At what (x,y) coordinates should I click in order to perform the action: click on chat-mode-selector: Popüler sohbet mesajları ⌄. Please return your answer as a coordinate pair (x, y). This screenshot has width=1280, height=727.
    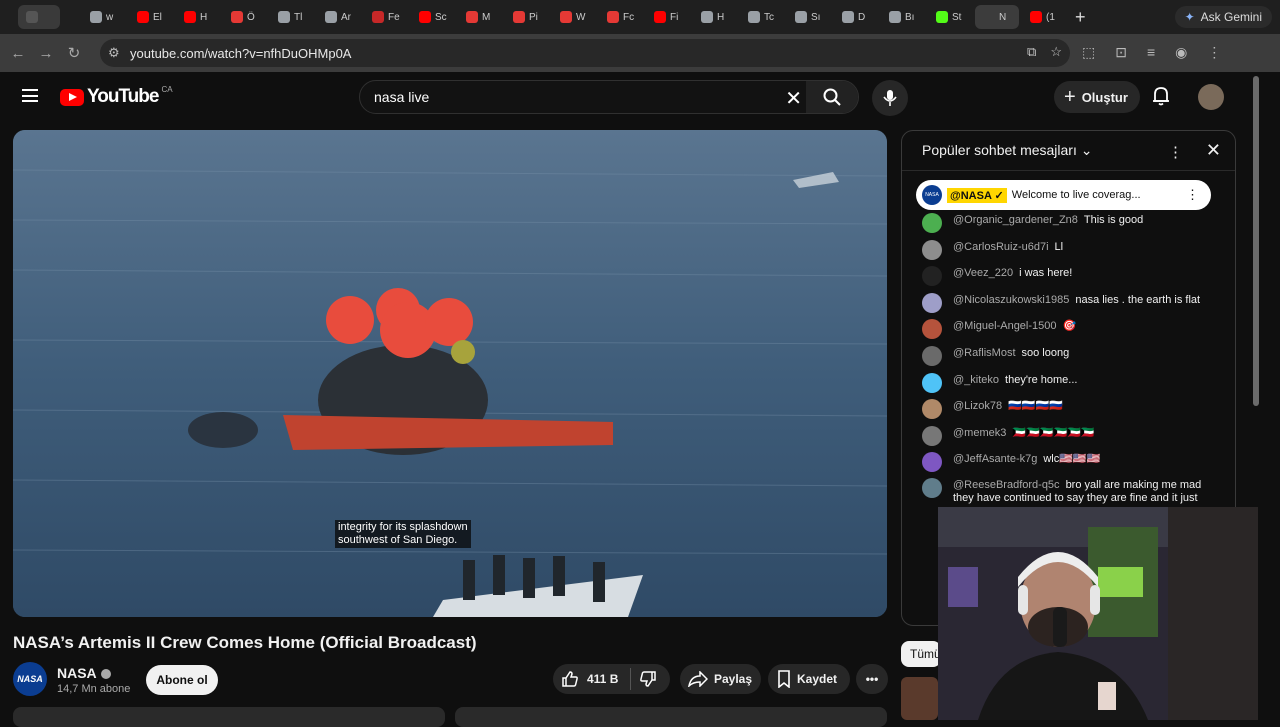
    Looking at the image, I should click on (1007, 150).